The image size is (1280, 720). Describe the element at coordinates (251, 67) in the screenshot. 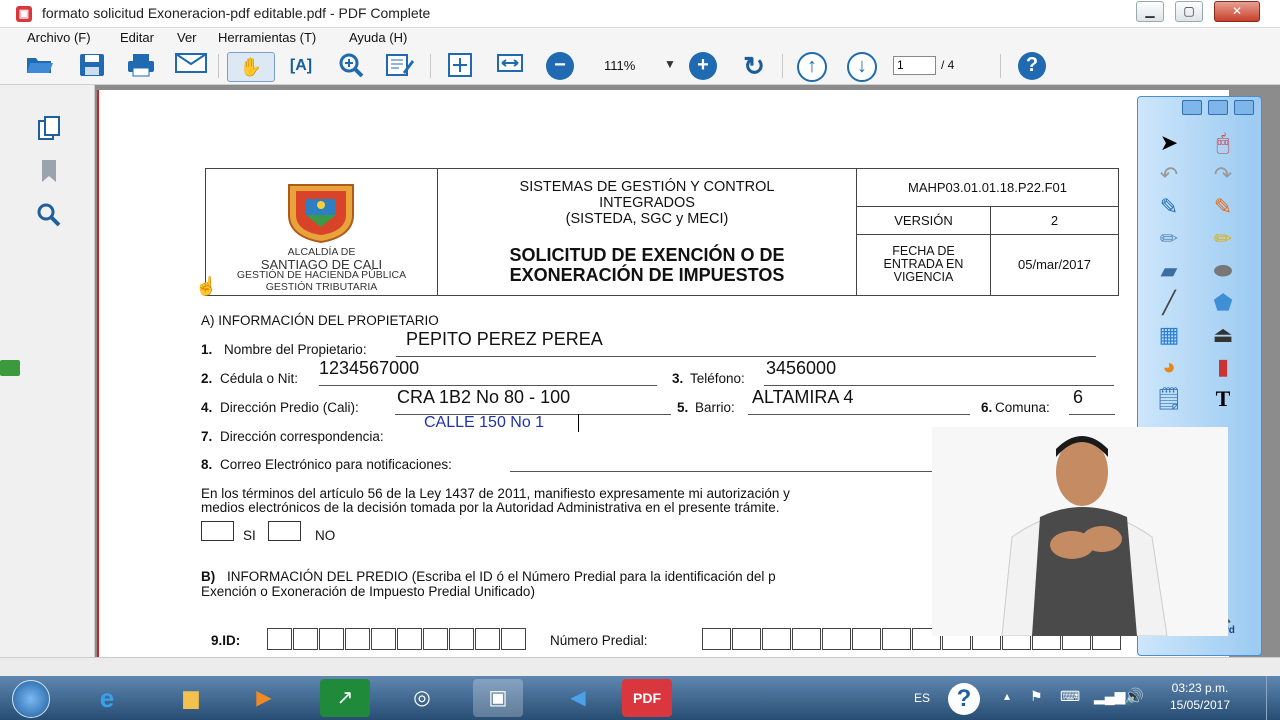

I see `hand-icon: ✋` at that location.